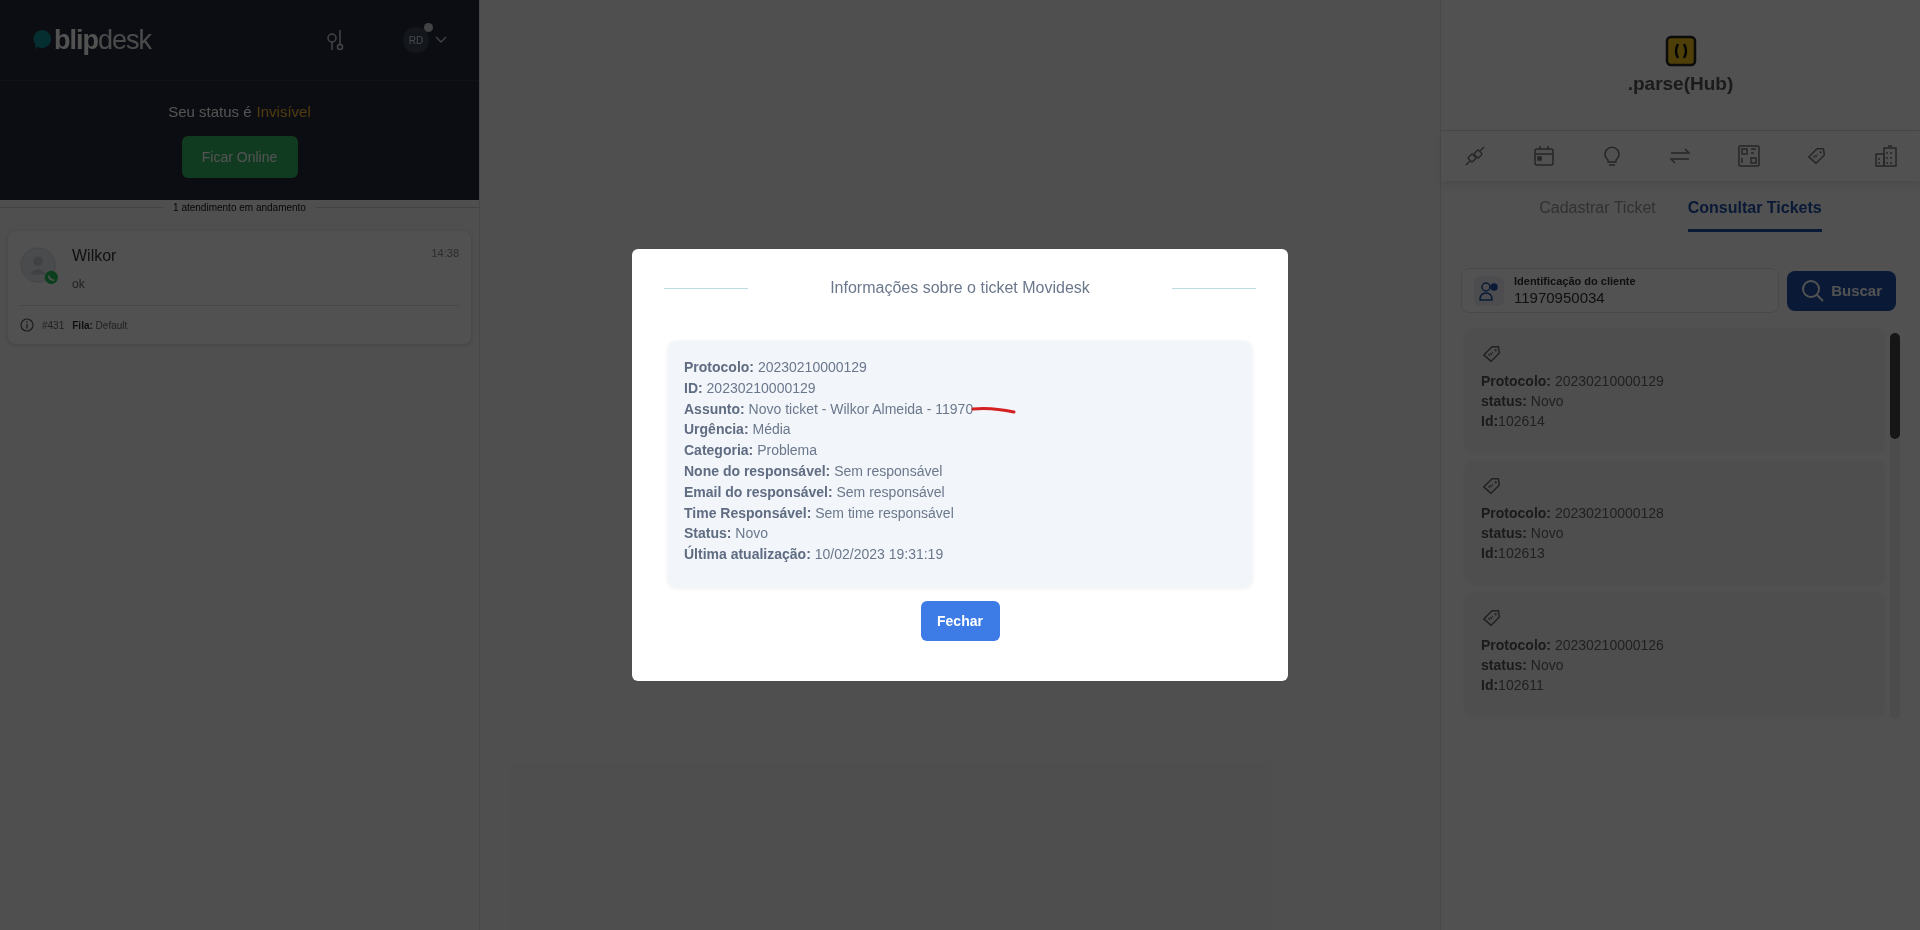 The image size is (1920, 930). What do you see at coordinates (751, 450) in the screenshot?
I see `detail-line: Categoria: Problema` at bounding box center [751, 450].